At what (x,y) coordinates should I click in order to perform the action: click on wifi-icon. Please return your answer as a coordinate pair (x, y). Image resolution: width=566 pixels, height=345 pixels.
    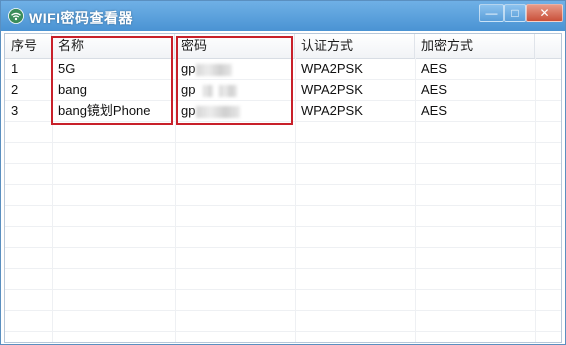
    Looking at the image, I should click on (16, 16).